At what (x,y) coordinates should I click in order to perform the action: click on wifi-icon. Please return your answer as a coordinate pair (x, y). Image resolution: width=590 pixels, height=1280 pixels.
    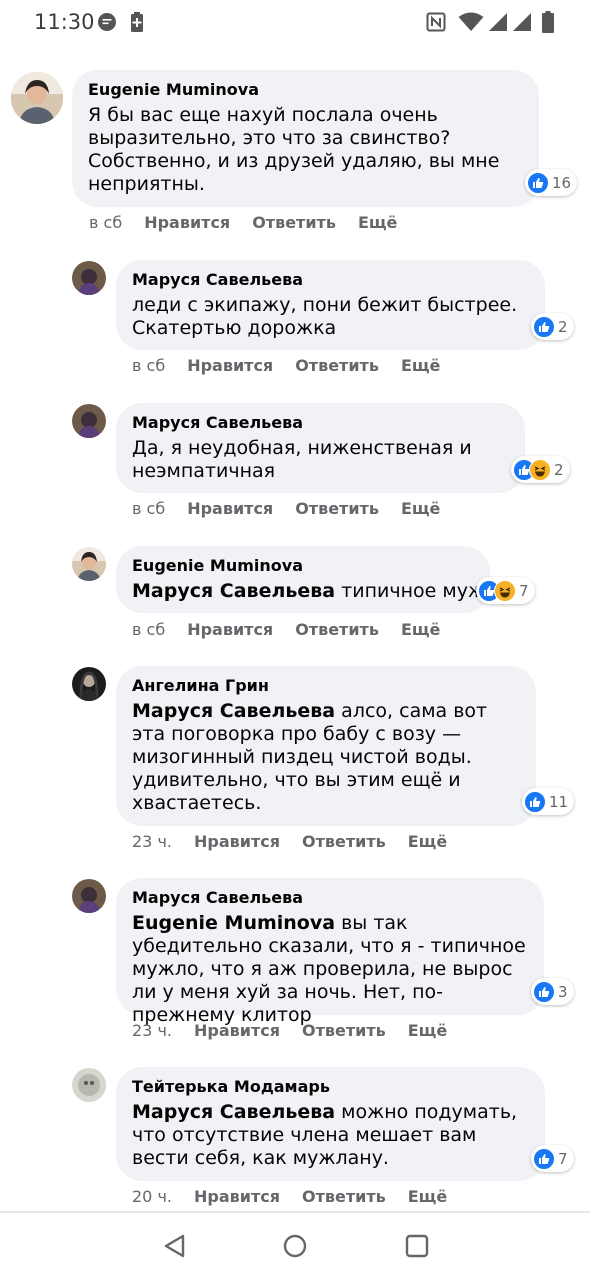
    Looking at the image, I should click on (471, 21).